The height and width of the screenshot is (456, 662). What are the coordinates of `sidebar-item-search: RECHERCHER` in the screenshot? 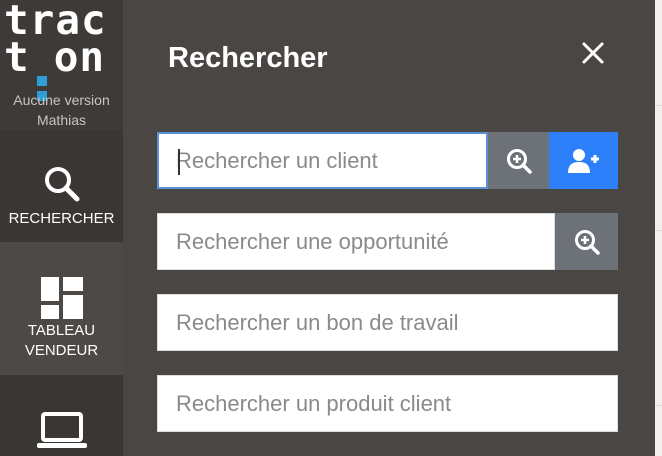 It's located at (61, 186).